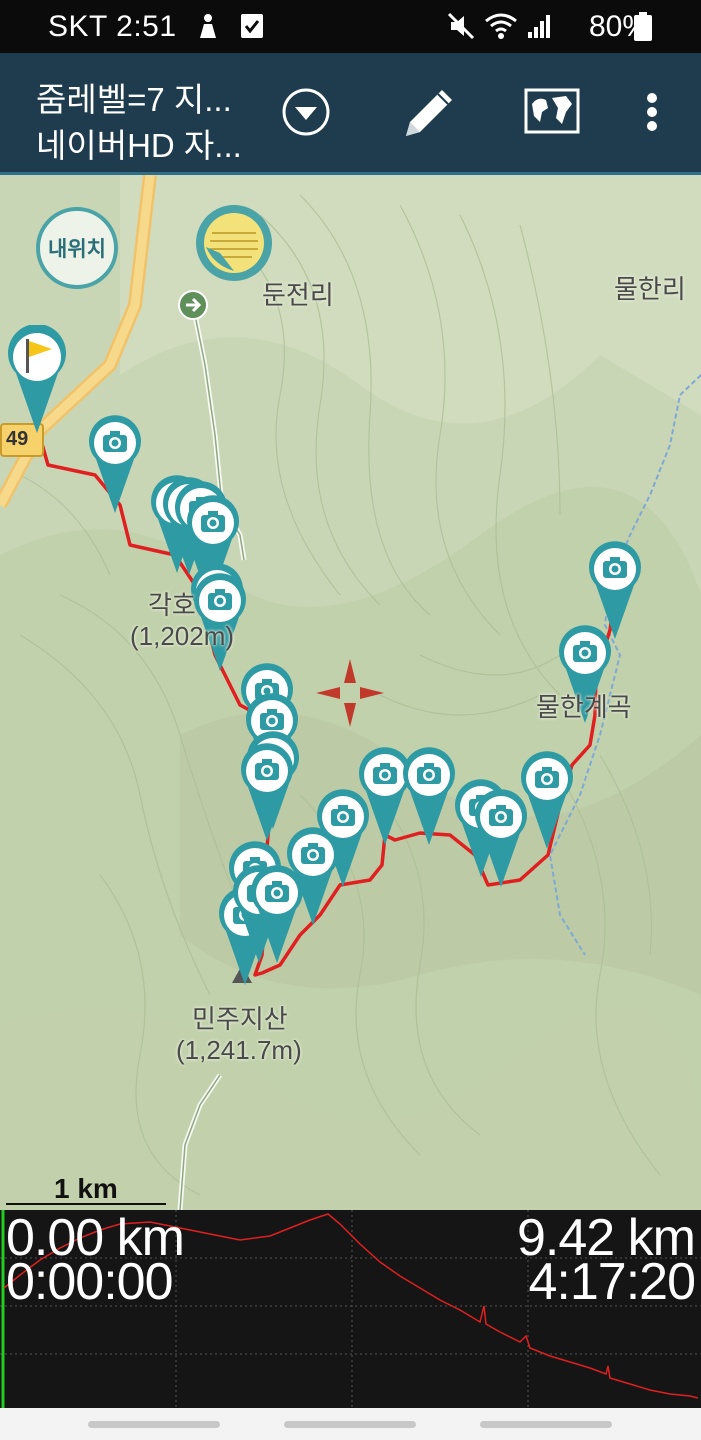  Describe the element at coordinates (37, 380) in the screenshot. I see `start-flag-marker` at that location.